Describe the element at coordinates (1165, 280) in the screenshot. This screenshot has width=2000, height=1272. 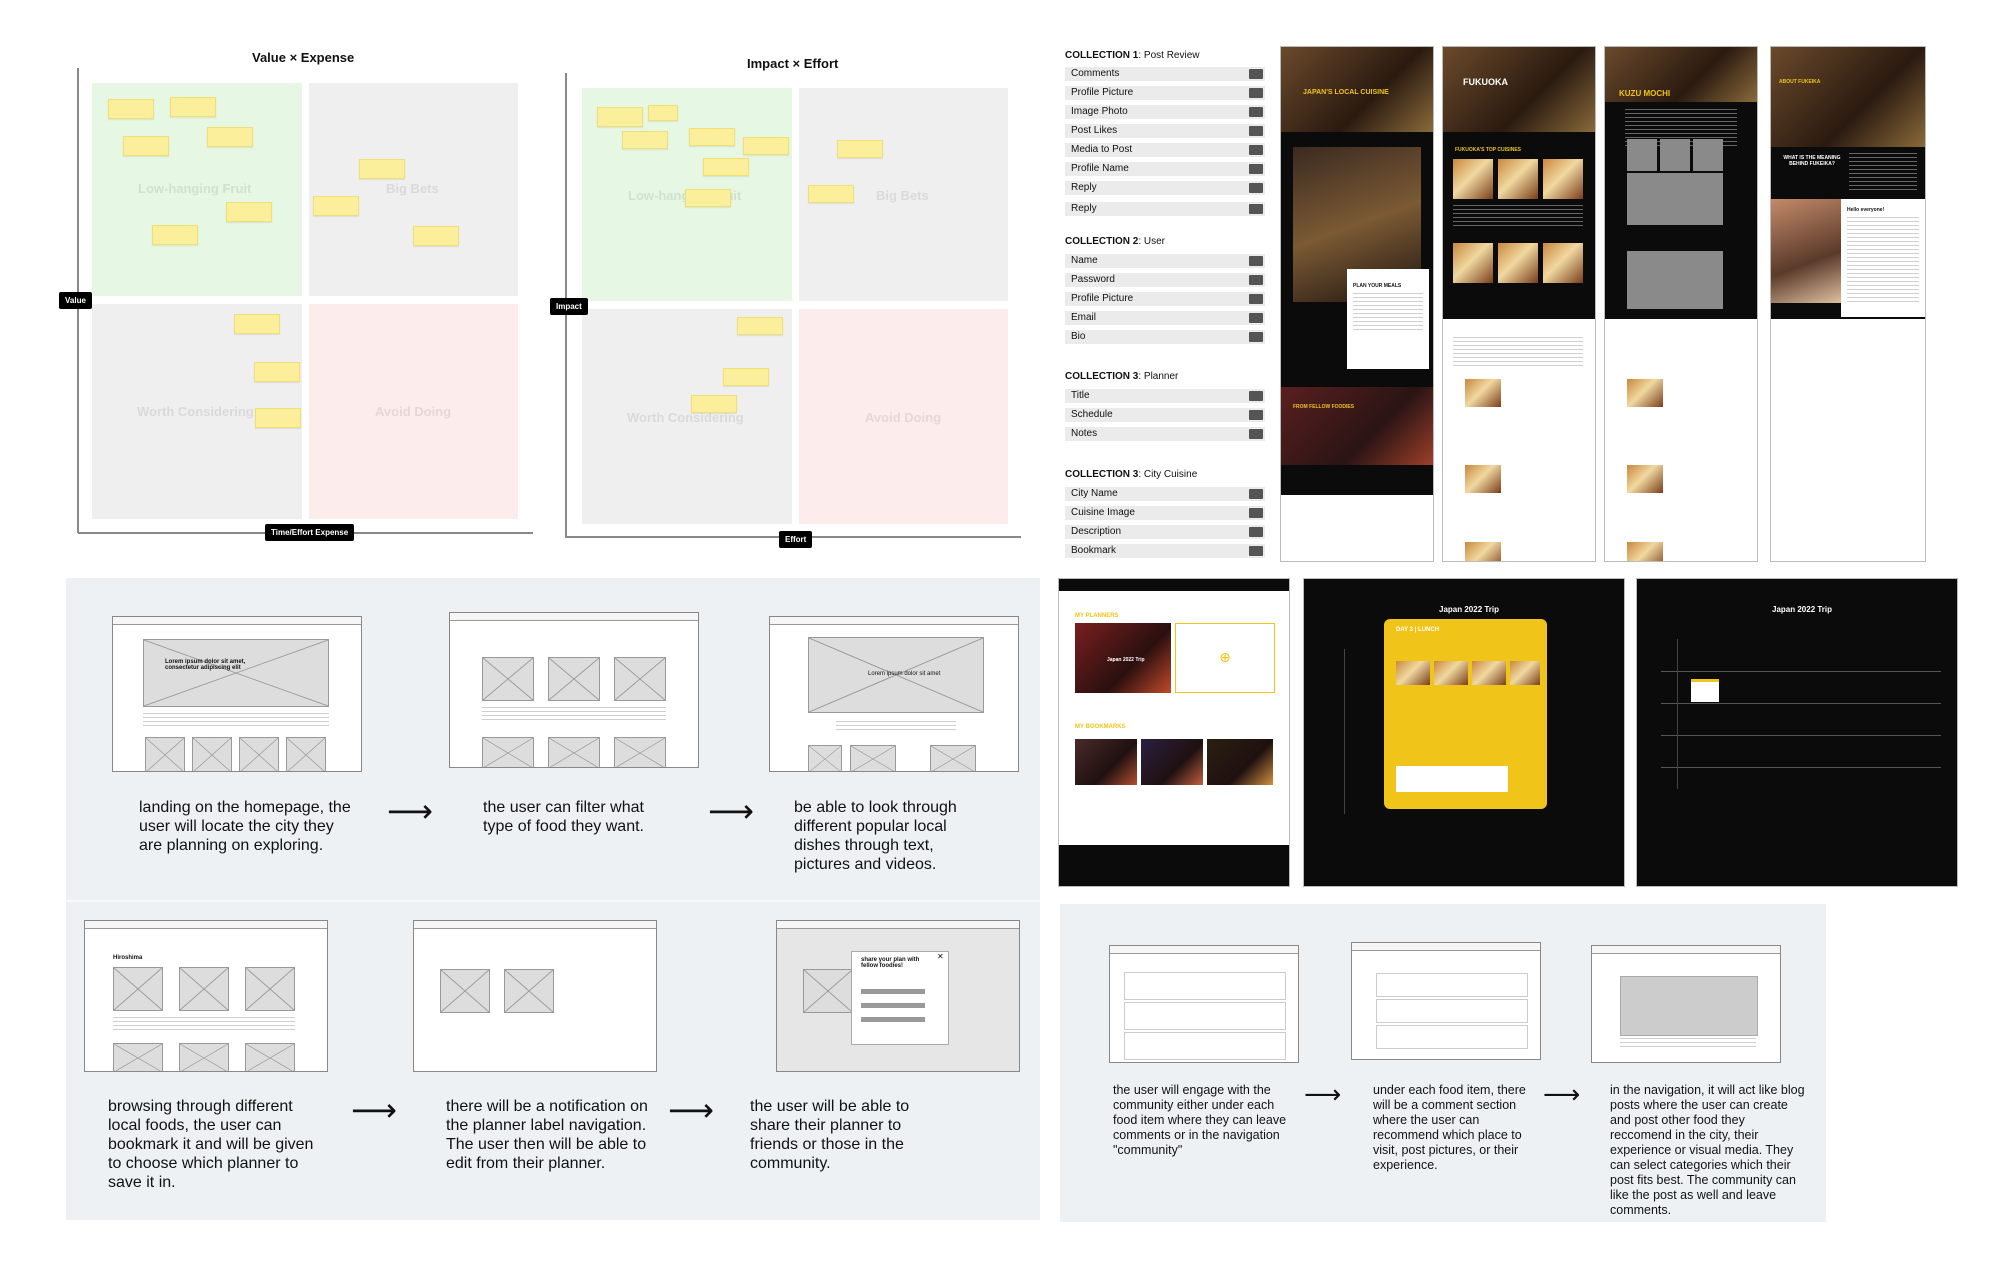
I see `collection-field: Password` at that location.